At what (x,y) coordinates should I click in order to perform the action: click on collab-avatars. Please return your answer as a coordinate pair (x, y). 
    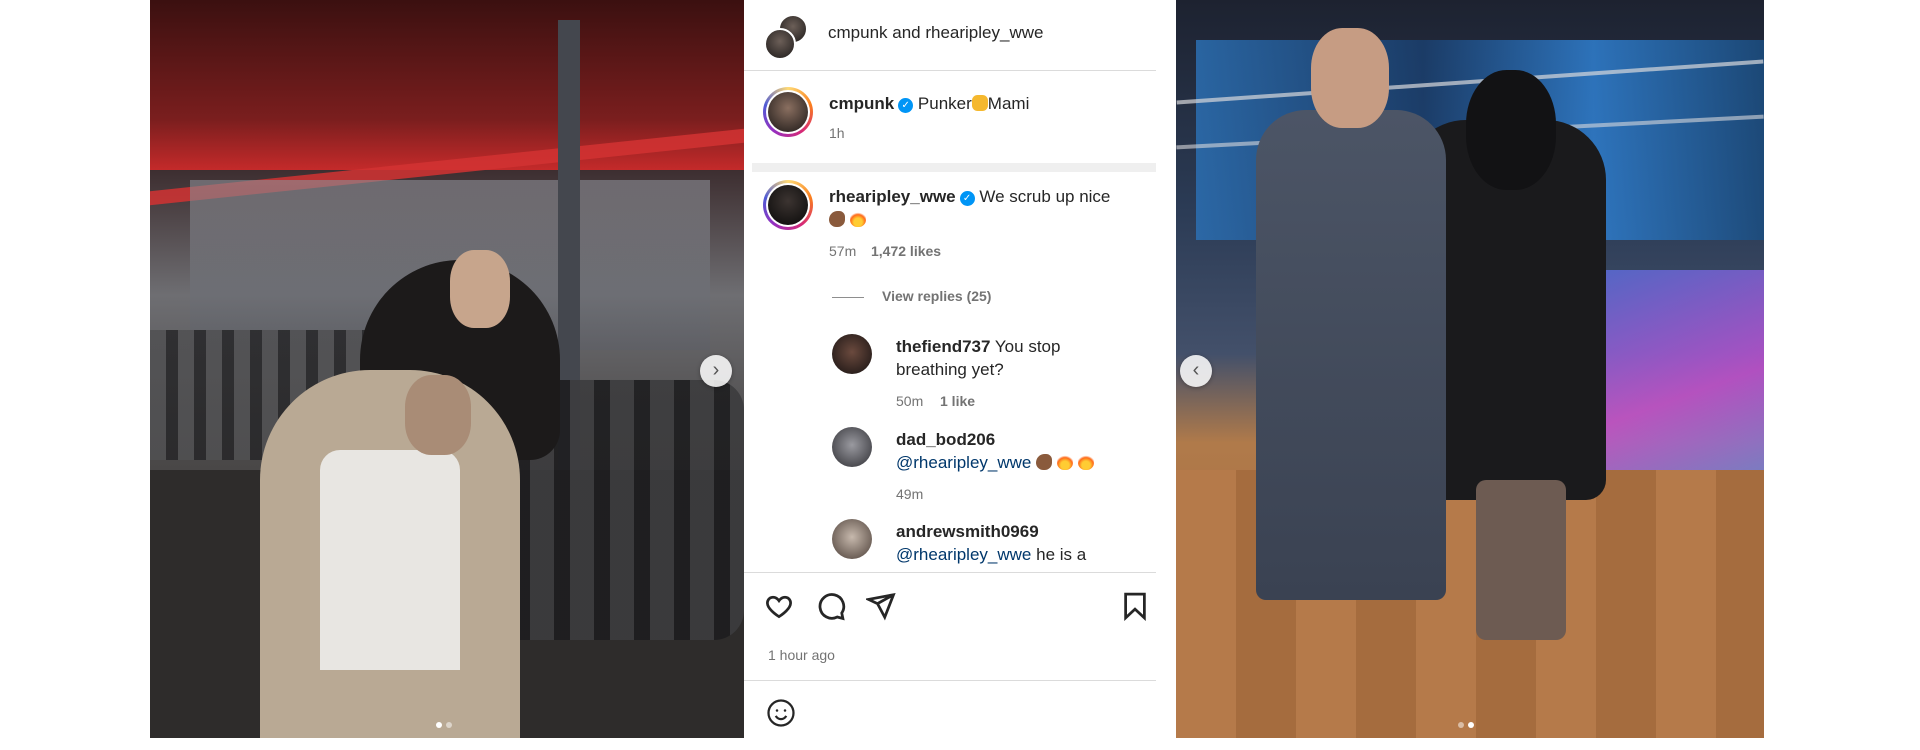
    Looking at the image, I should click on (786, 37).